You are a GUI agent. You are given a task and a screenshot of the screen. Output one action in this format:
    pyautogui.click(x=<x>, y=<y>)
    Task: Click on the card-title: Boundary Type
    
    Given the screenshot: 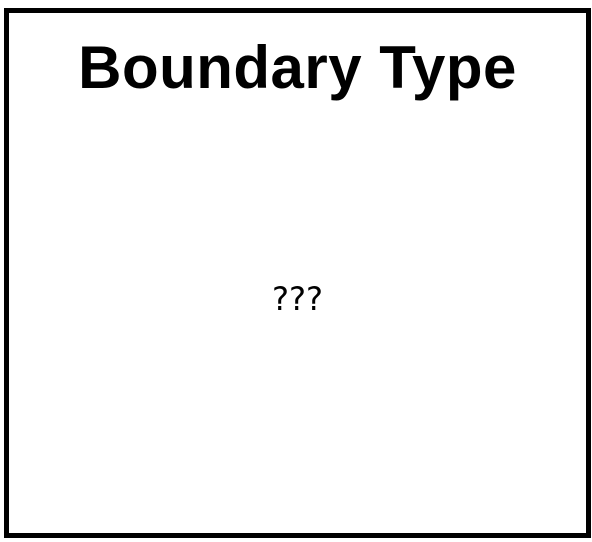 What is the action you would take?
    pyautogui.click(x=297, y=67)
    